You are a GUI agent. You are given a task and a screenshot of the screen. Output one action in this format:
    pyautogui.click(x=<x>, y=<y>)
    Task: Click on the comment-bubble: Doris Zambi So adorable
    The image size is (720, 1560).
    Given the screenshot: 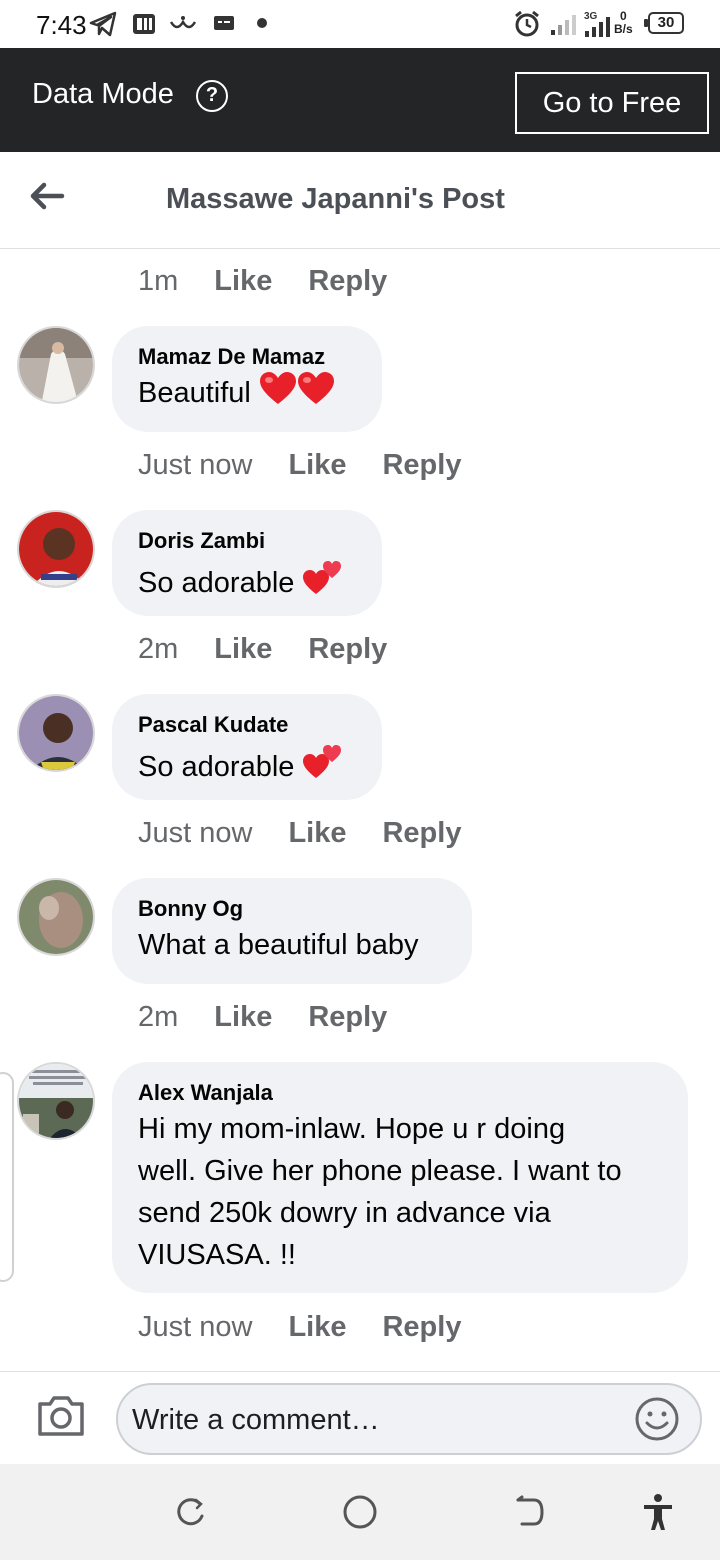 What is the action you would take?
    pyautogui.click(x=247, y=563)
    